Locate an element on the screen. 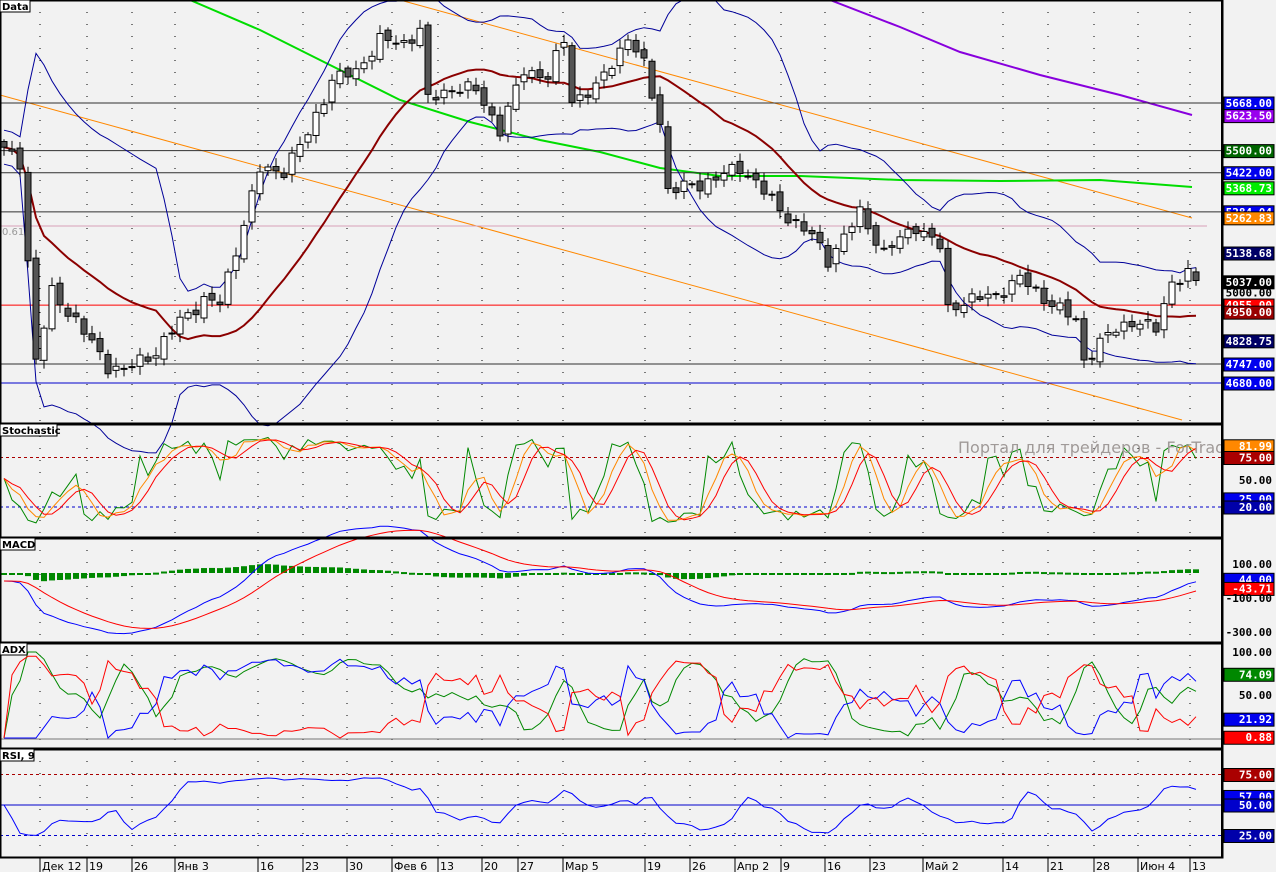  axis-label-adx: 74.09 is located at coordinates (1249, 674).